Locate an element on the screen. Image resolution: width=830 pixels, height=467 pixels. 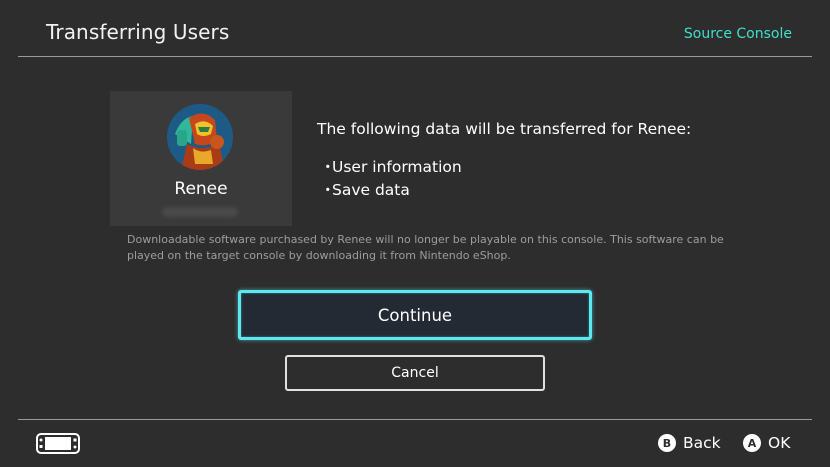
list-item: ・User information is located at coordinates (391, 167).